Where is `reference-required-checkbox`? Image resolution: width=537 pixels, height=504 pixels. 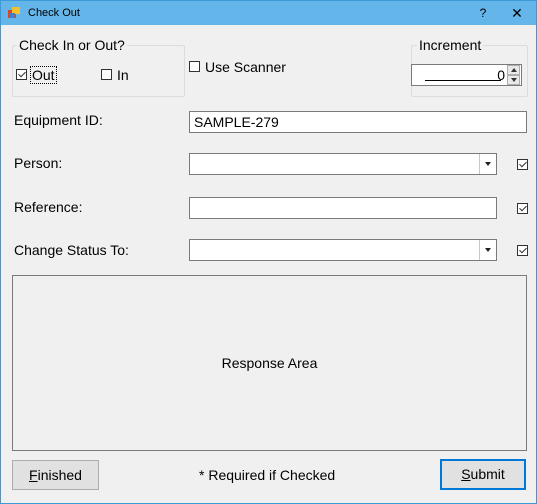 reference-required-checkbox is located at coordinates (522, 208).